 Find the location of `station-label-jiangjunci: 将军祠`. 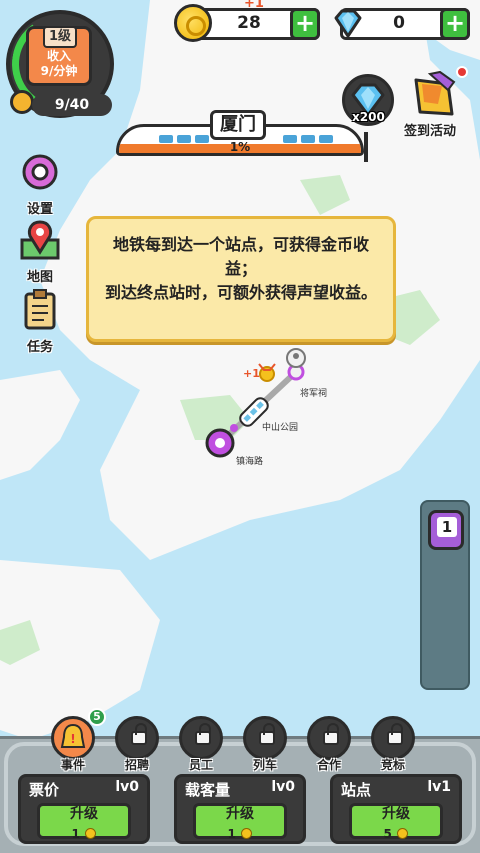

station-label-jiangjunci: 将军祠 is located at coordinates (314, 394).